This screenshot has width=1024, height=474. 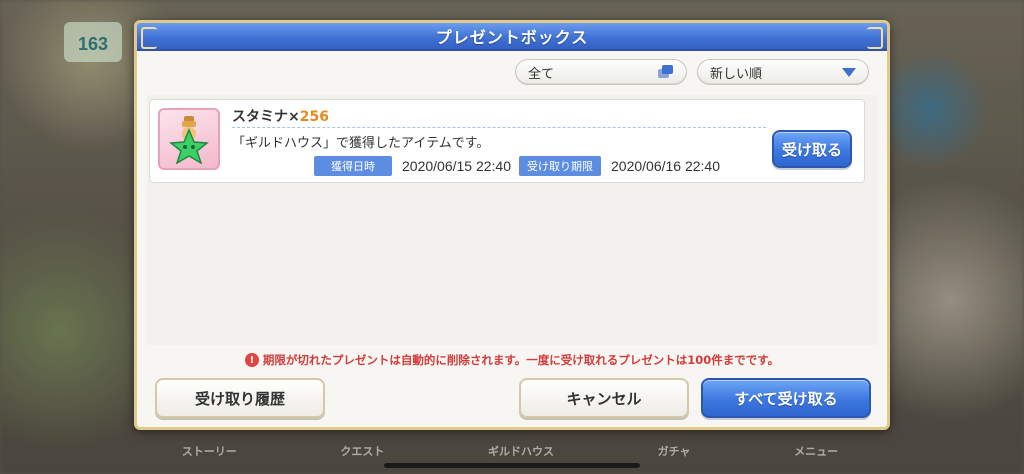 I want to click on cancel-button: キャンセル, so click(x=604, y=398).